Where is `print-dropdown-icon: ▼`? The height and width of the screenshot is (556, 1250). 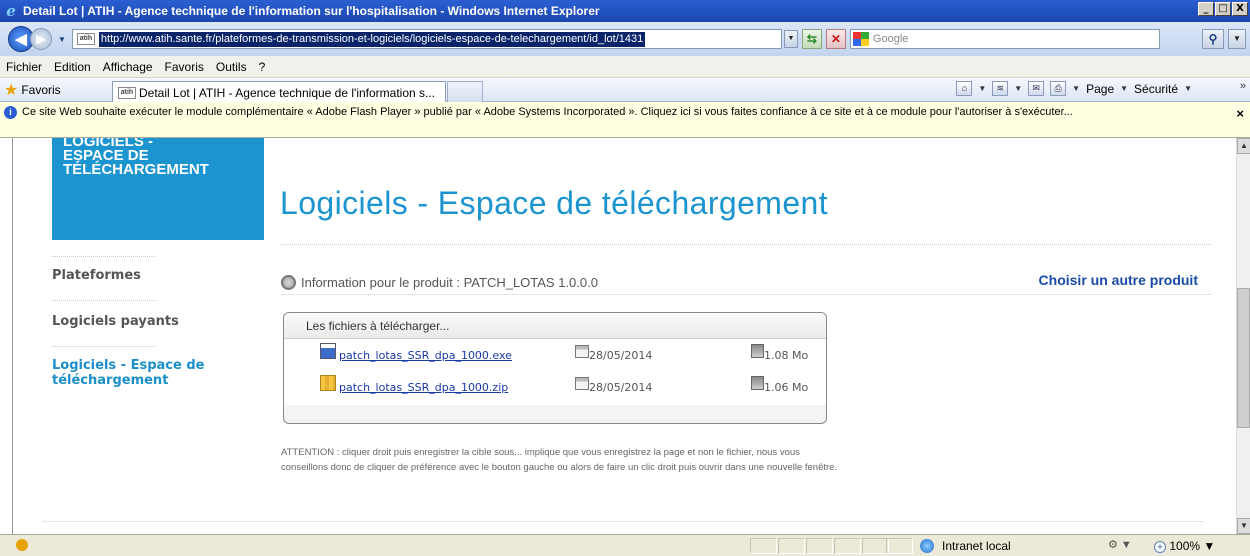 print-dropdown-icon: ▼ is located at coordinates (1076, 88).